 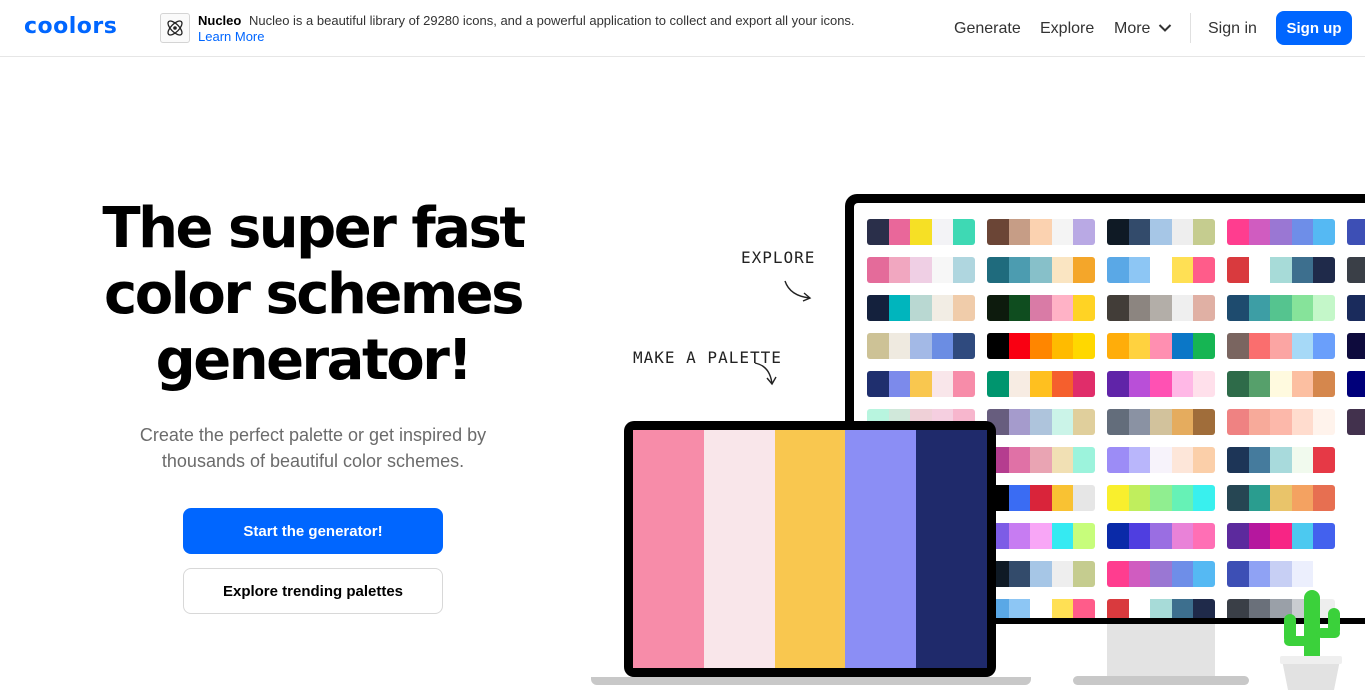 What do you see at coordinates (1232, 28) in the screenshot?
I see `sign-in-link: Sign in` at bounding box center [1232, 28].